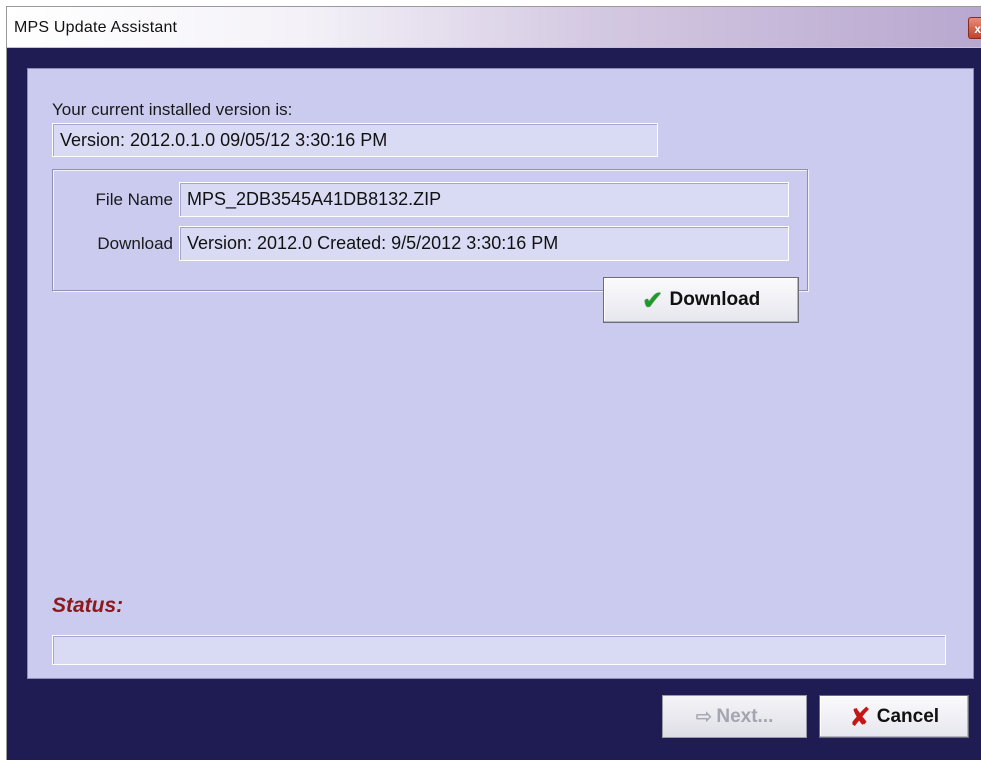 Image resolution: width=981 pixels, height=760 pixels. What do you see at coordinates (977, 29) in the screenshot?
I see `close-icon: x` at bounding box center [977, 29].